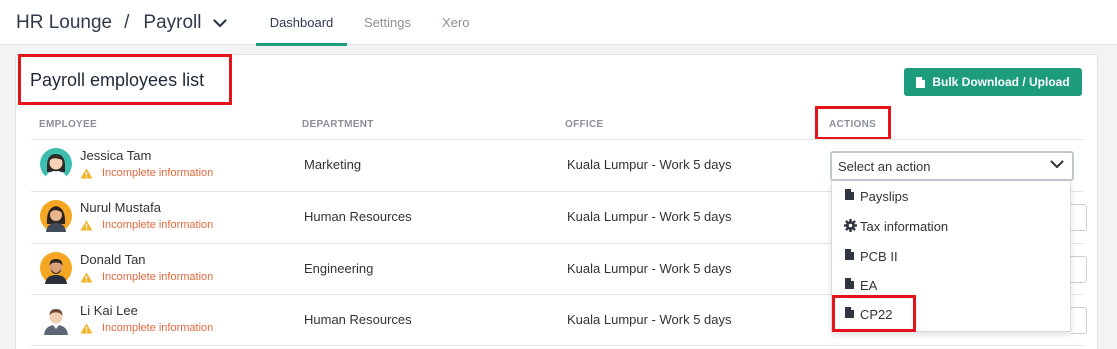  Describe the element at coordinates (362, 23) in the screenshot. I see `nav-tabs: Dashboard Settings Xero` at that location.